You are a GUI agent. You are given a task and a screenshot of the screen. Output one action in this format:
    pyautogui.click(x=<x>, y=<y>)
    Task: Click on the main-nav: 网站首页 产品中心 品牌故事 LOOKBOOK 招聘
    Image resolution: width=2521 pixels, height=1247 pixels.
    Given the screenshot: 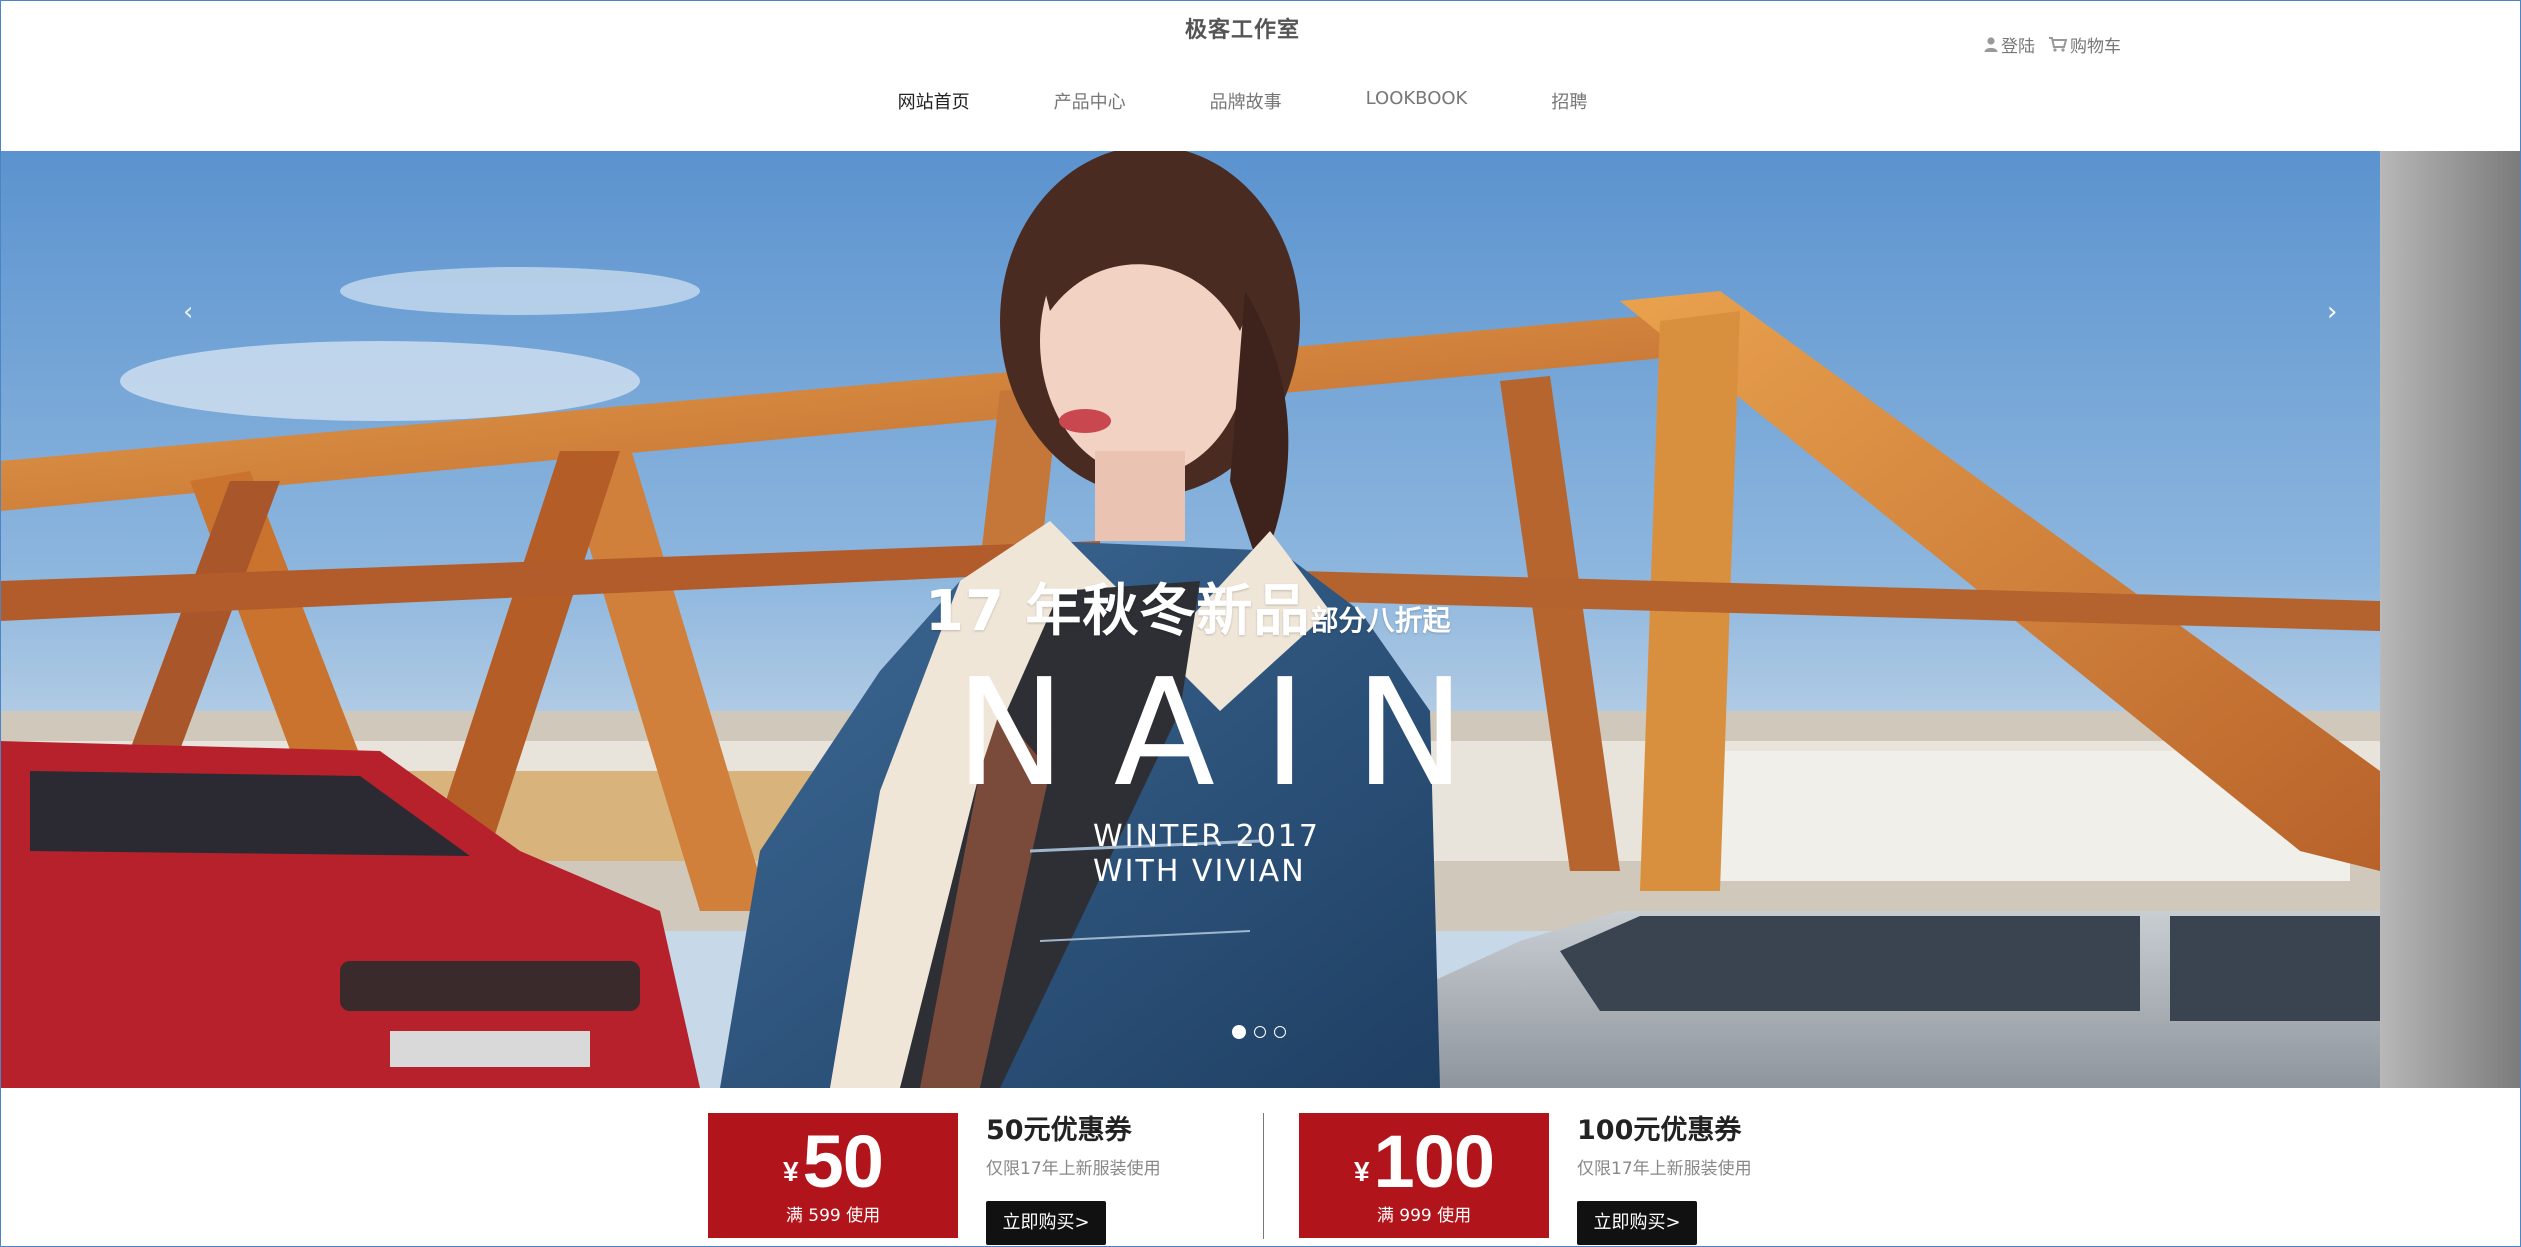 What is the action you would take?
    pyautogui.click(x=1242, y=101)
    